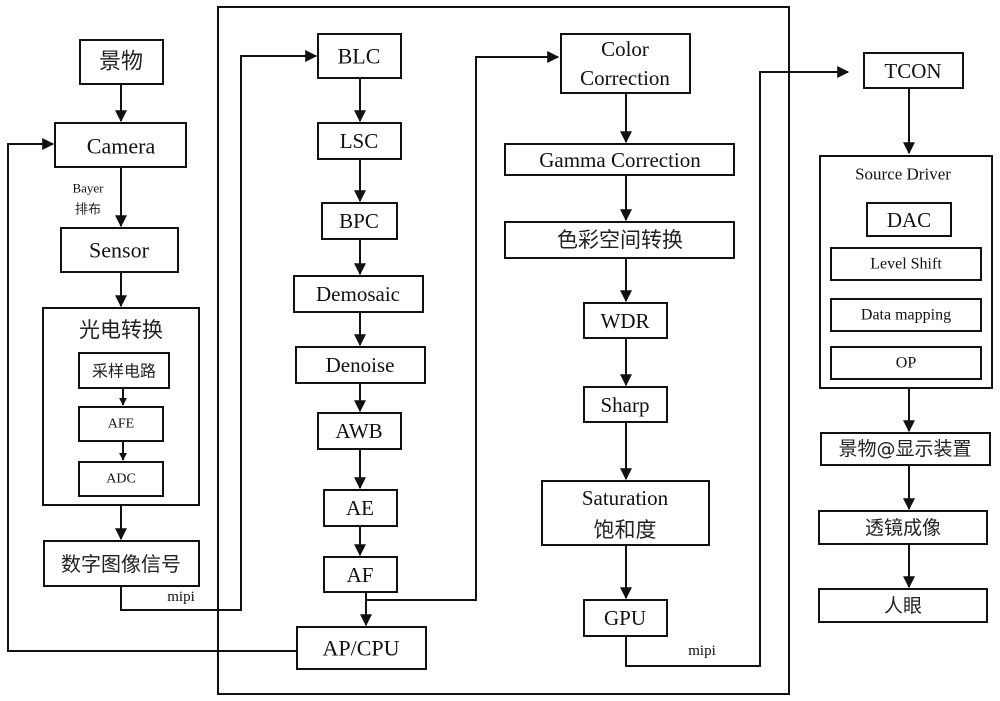 The height and width of the screenshot is (701, 1000). I want to click on bayer-arrangement-label: 排布, so click(88, 210).